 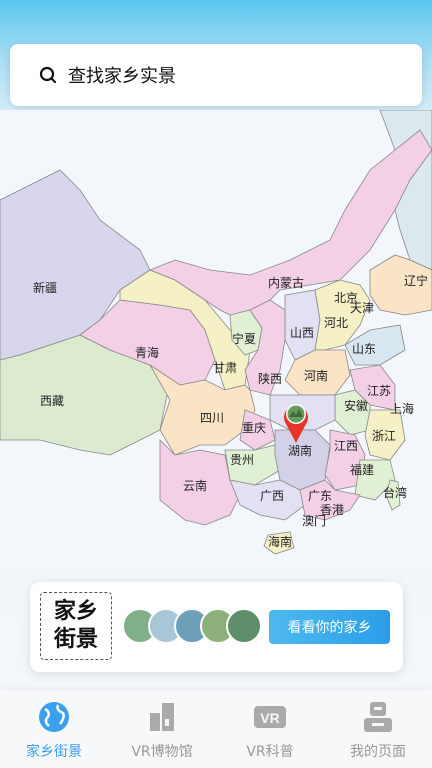 What do you see at coordinates (280, 541) in the screenshot?
I see `label-hainan: 海南` at bounding box center [280, 541].